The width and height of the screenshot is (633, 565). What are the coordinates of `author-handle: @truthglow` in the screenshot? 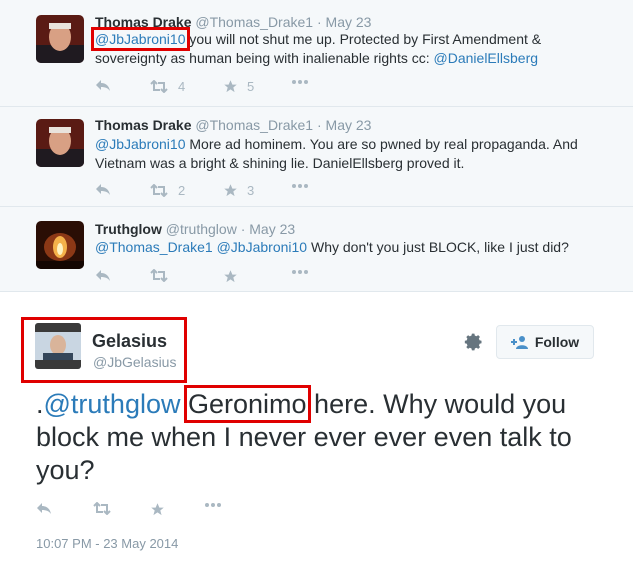 It's located at (201, 229).